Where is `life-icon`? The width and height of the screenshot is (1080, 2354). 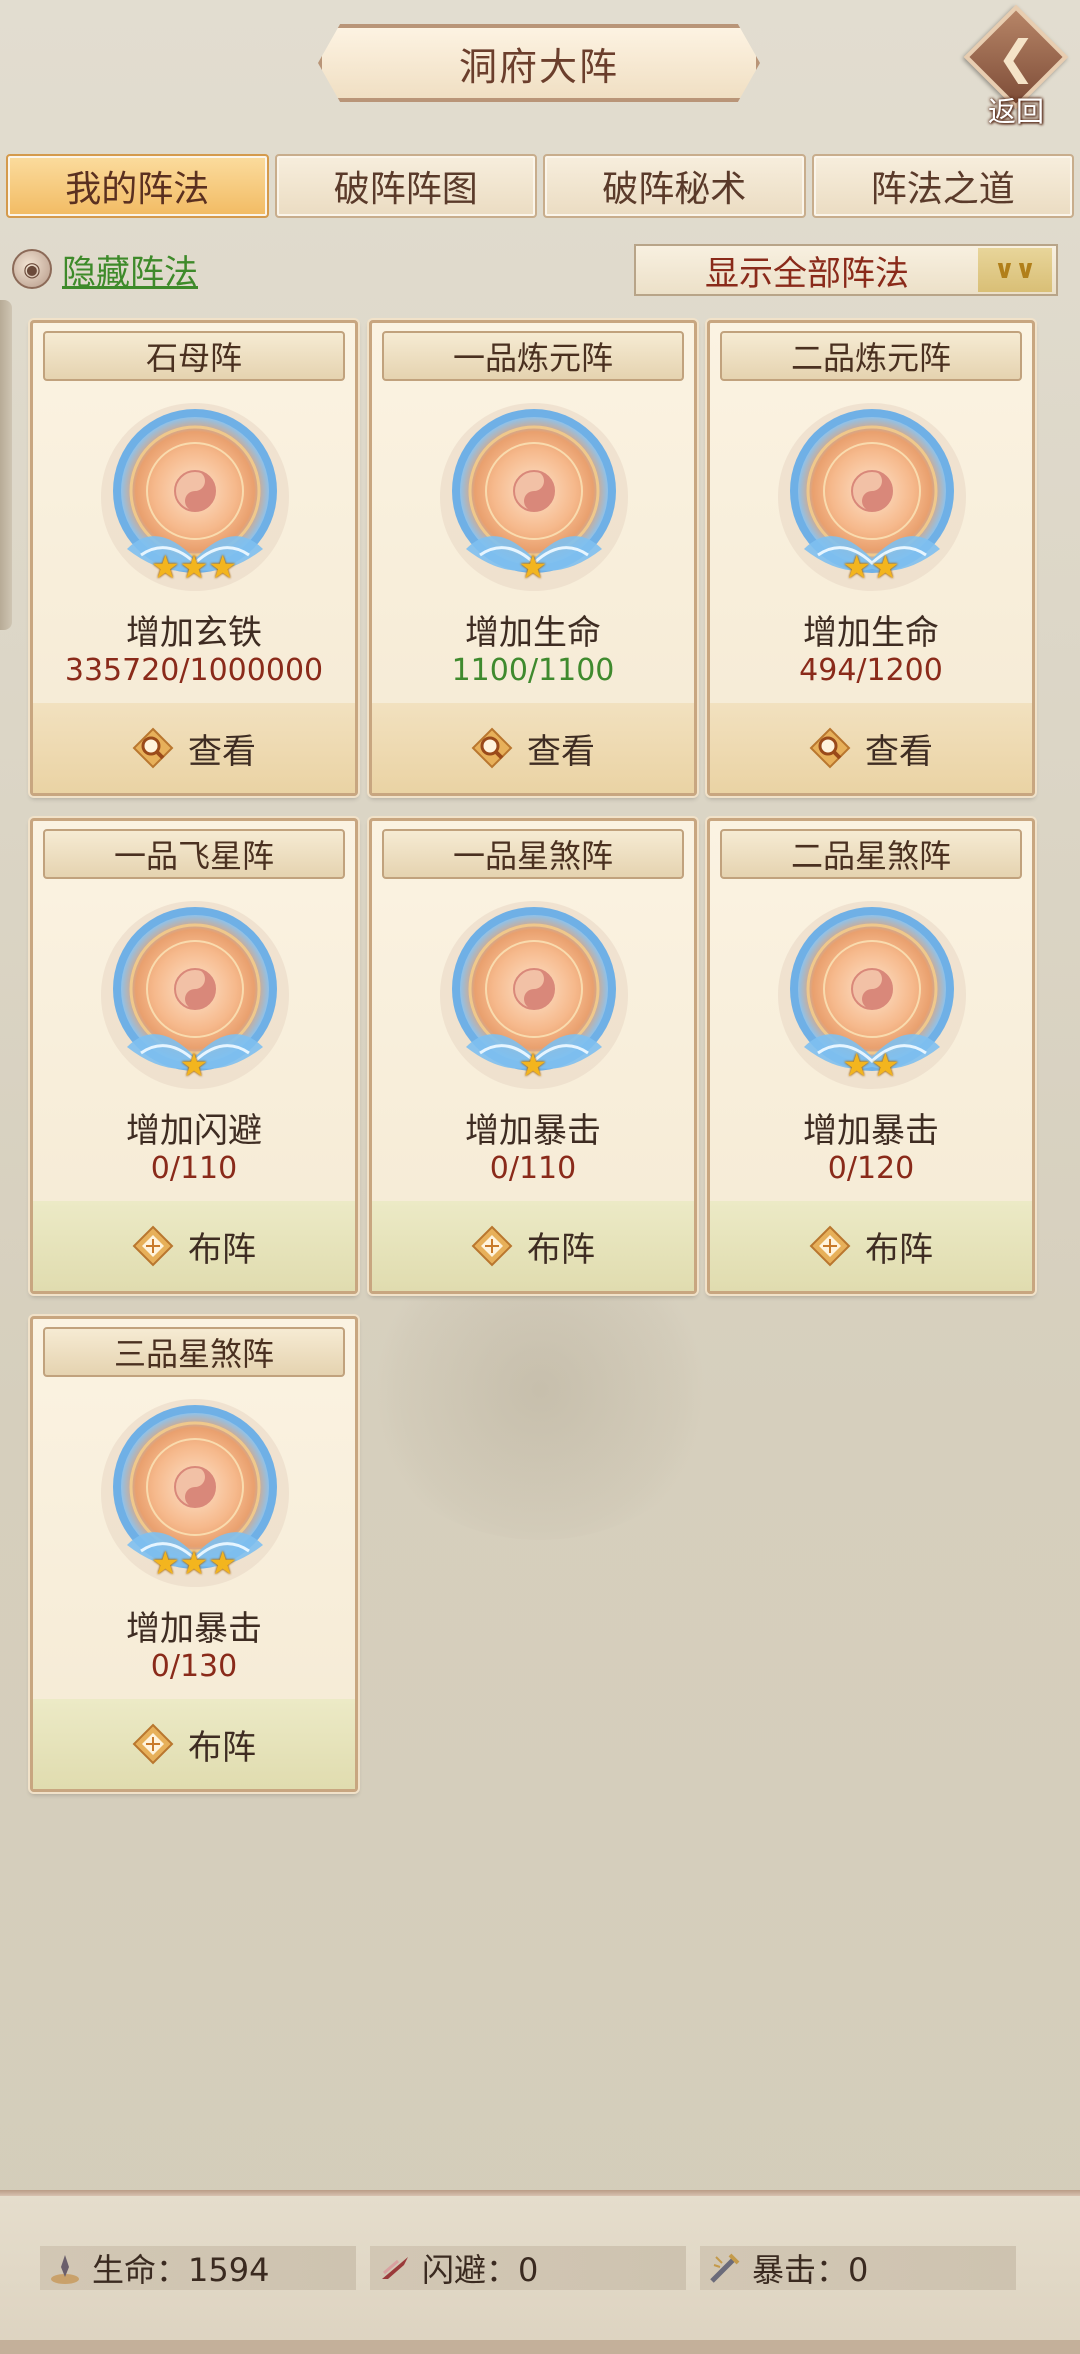 life-icon is located at coordinates (65, 2268).